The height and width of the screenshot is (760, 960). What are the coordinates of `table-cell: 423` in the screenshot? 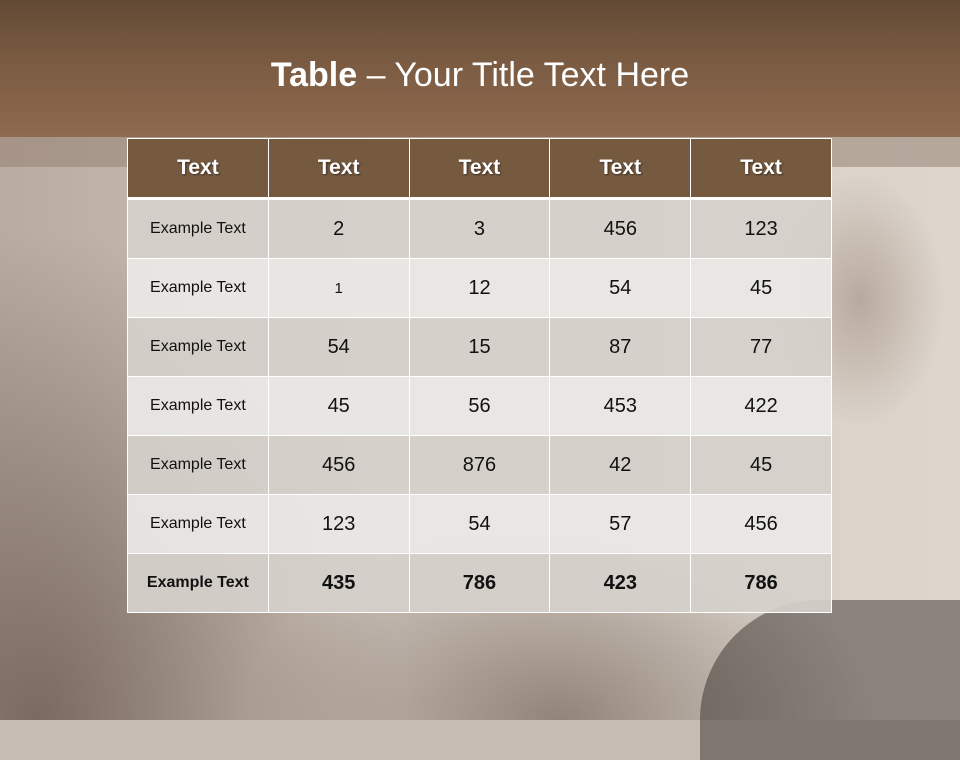 It's located at (620, 583).